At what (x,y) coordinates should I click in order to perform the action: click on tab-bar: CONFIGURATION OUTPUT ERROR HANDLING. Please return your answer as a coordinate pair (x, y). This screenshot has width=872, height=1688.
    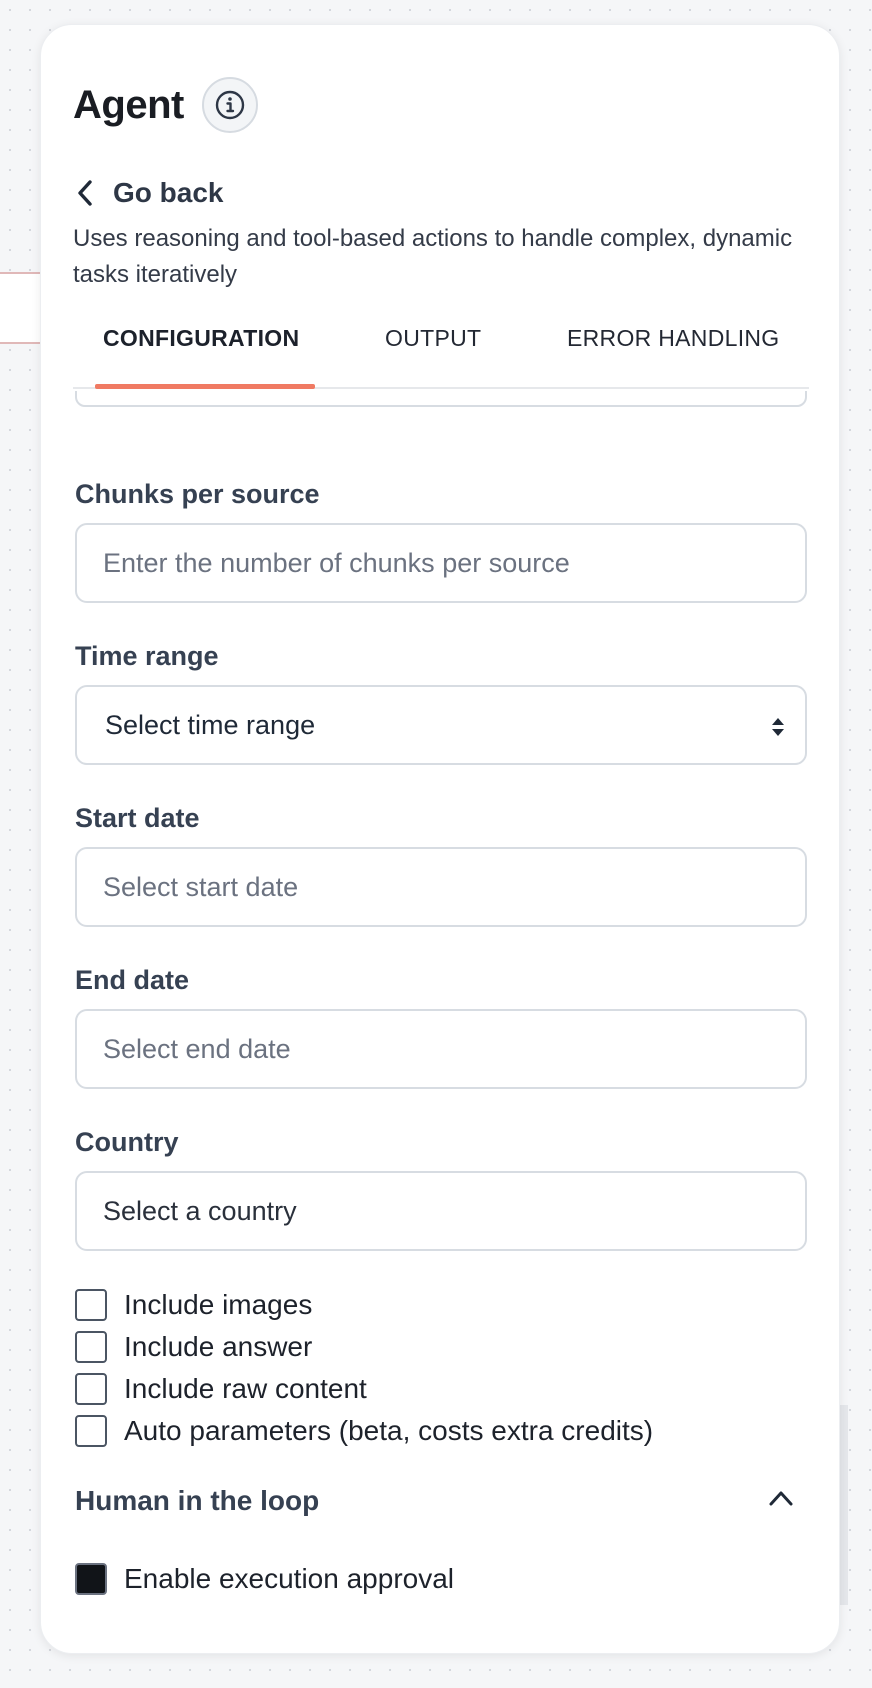
    Looking at the image, I should click on (441, 355).